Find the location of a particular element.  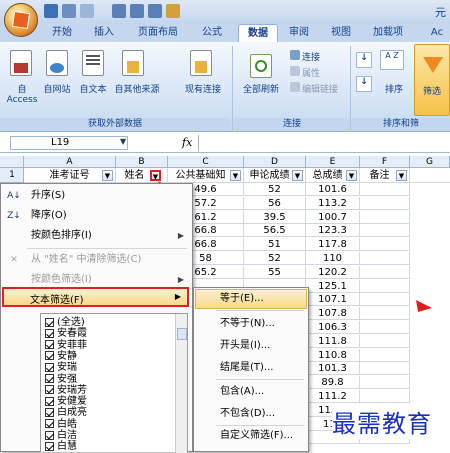

filter-dropdown-d: ▼ is located at coordinates (297, 175).